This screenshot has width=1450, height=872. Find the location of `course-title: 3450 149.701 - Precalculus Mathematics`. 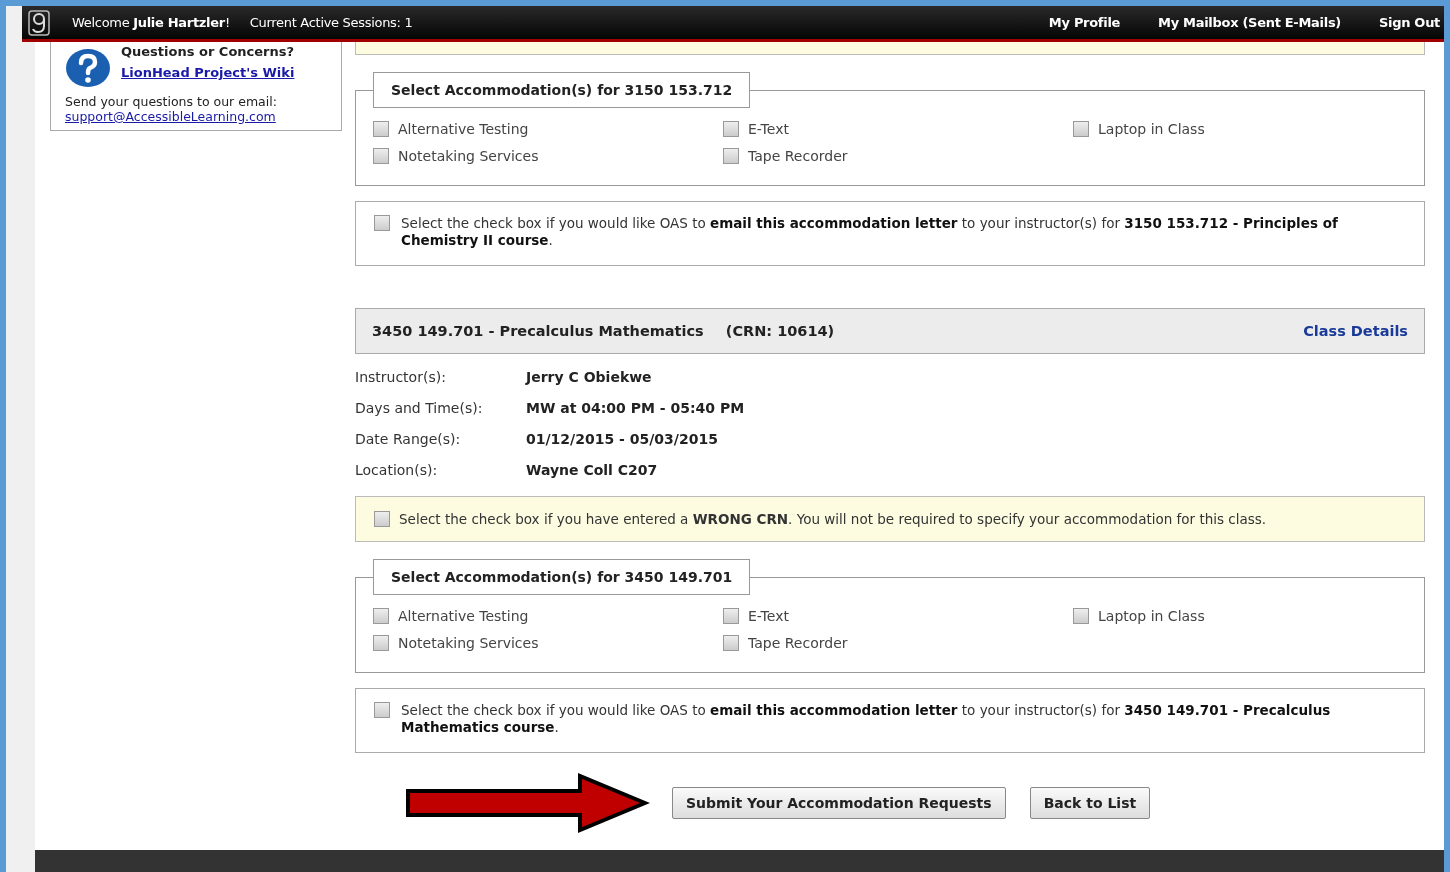

course-title: 3450 149.701 - Precalculus Mathematics is located at coordinates (538, 331).